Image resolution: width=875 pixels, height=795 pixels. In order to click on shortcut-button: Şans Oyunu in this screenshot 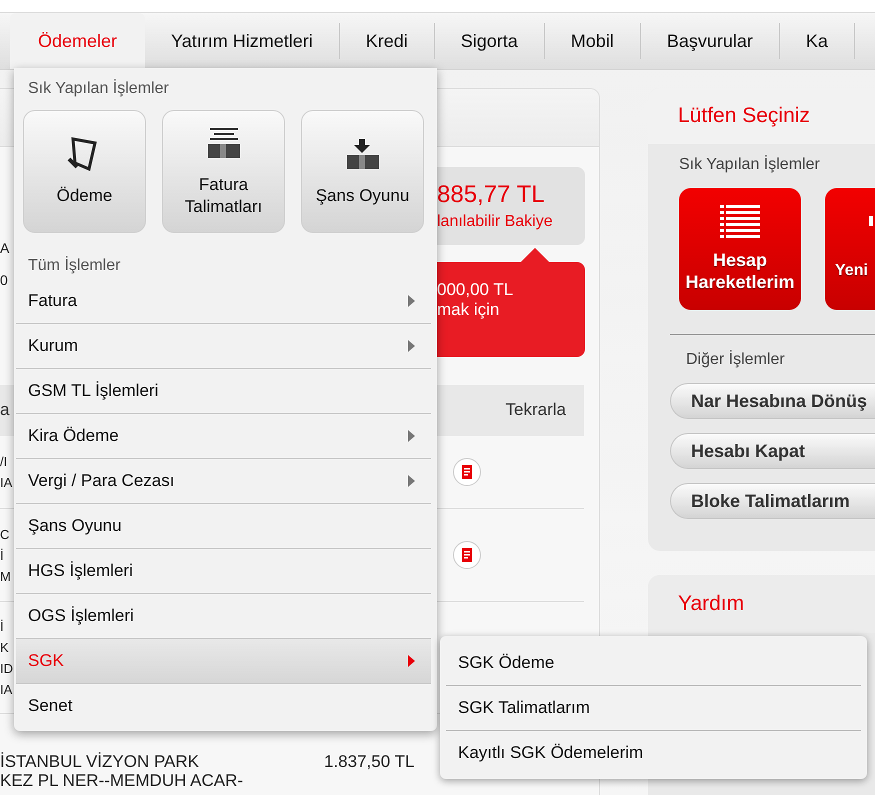, I will do `click(362, 171)`.